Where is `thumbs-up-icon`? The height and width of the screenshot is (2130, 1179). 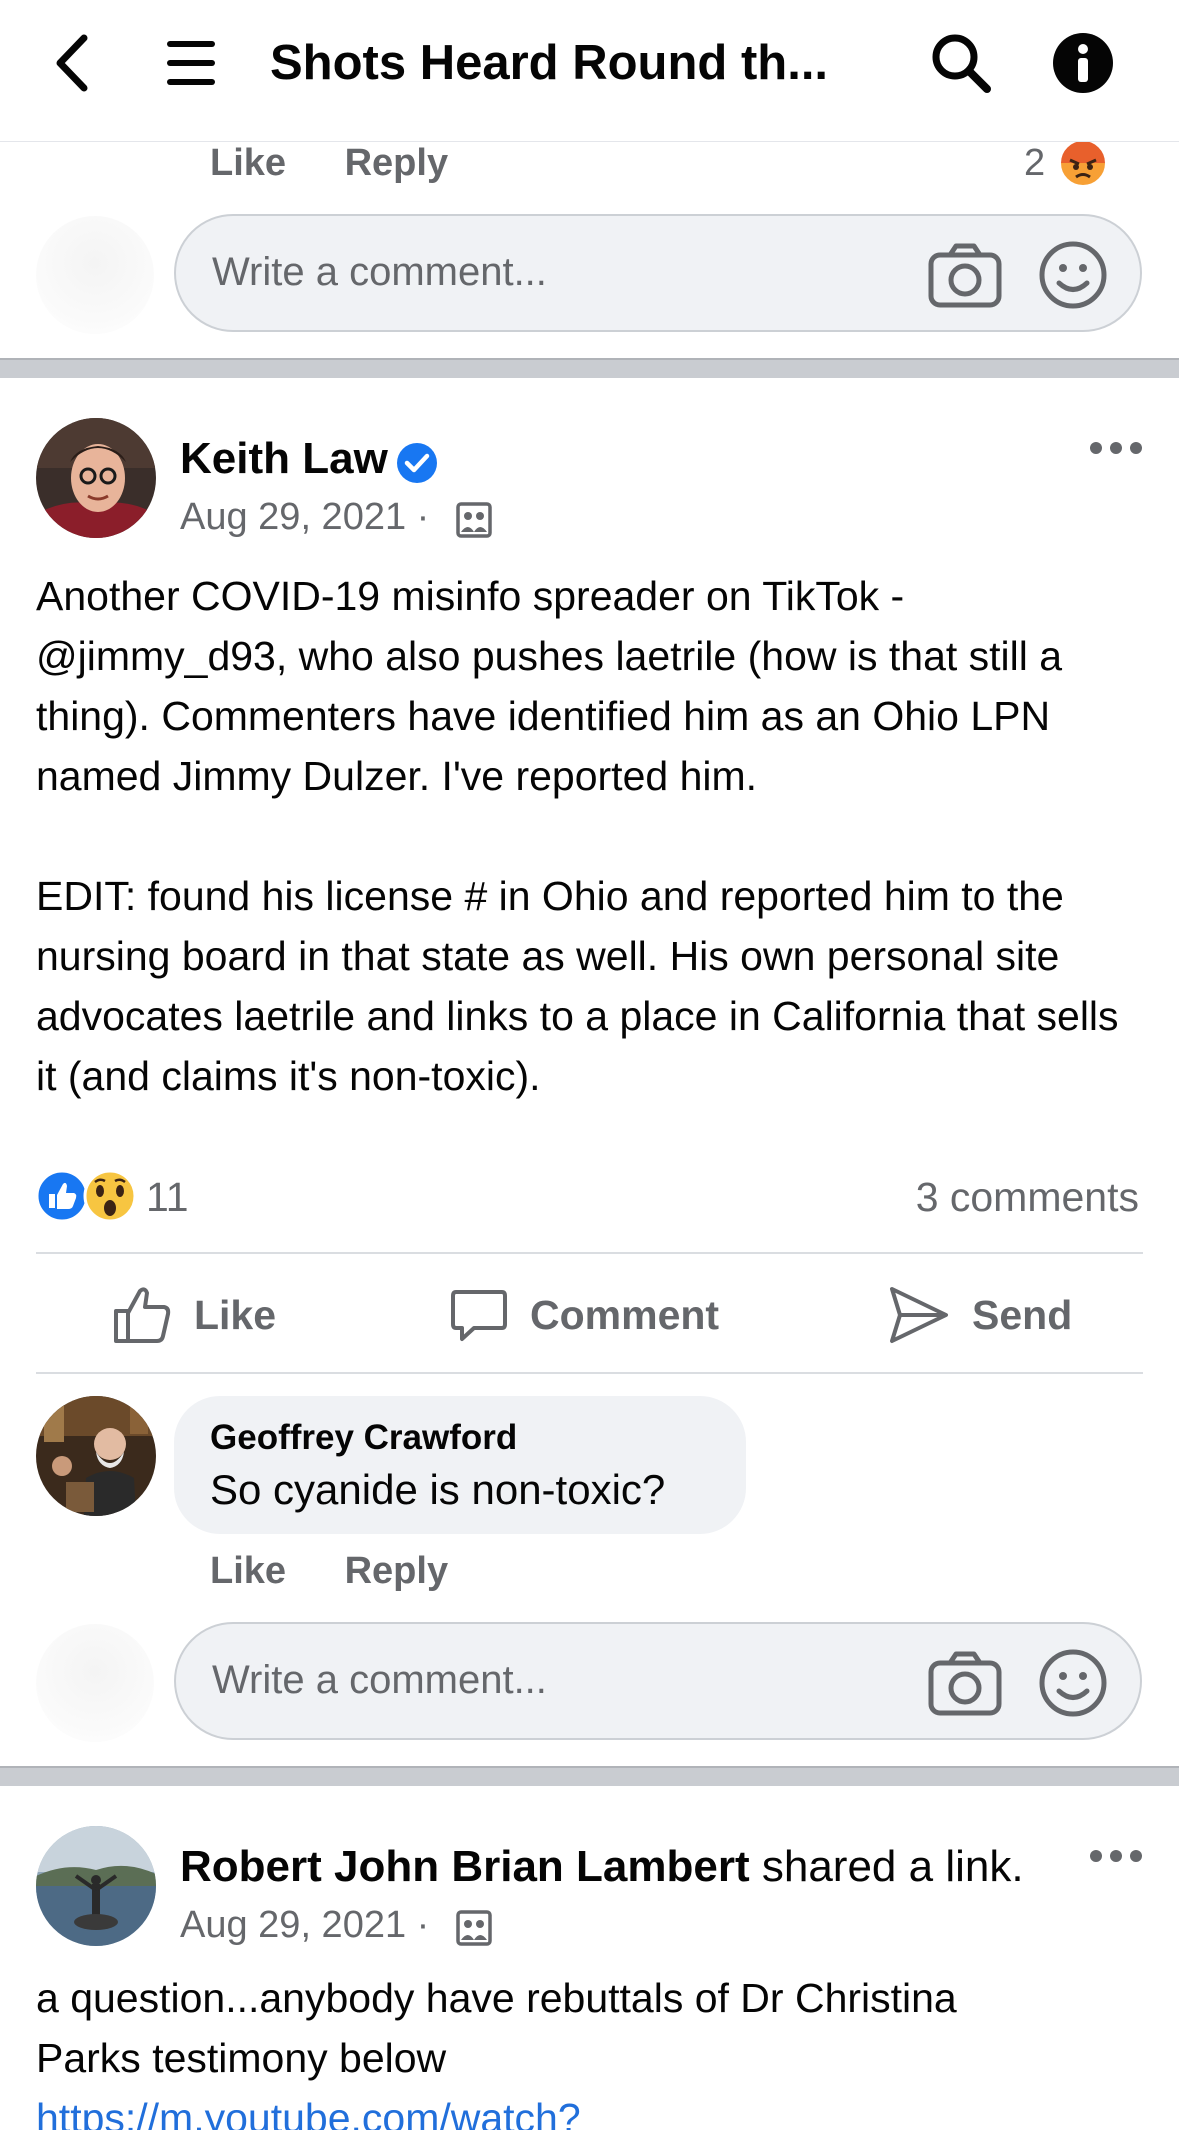
thumbs-up-icon is located at coordinates (142, 1315).